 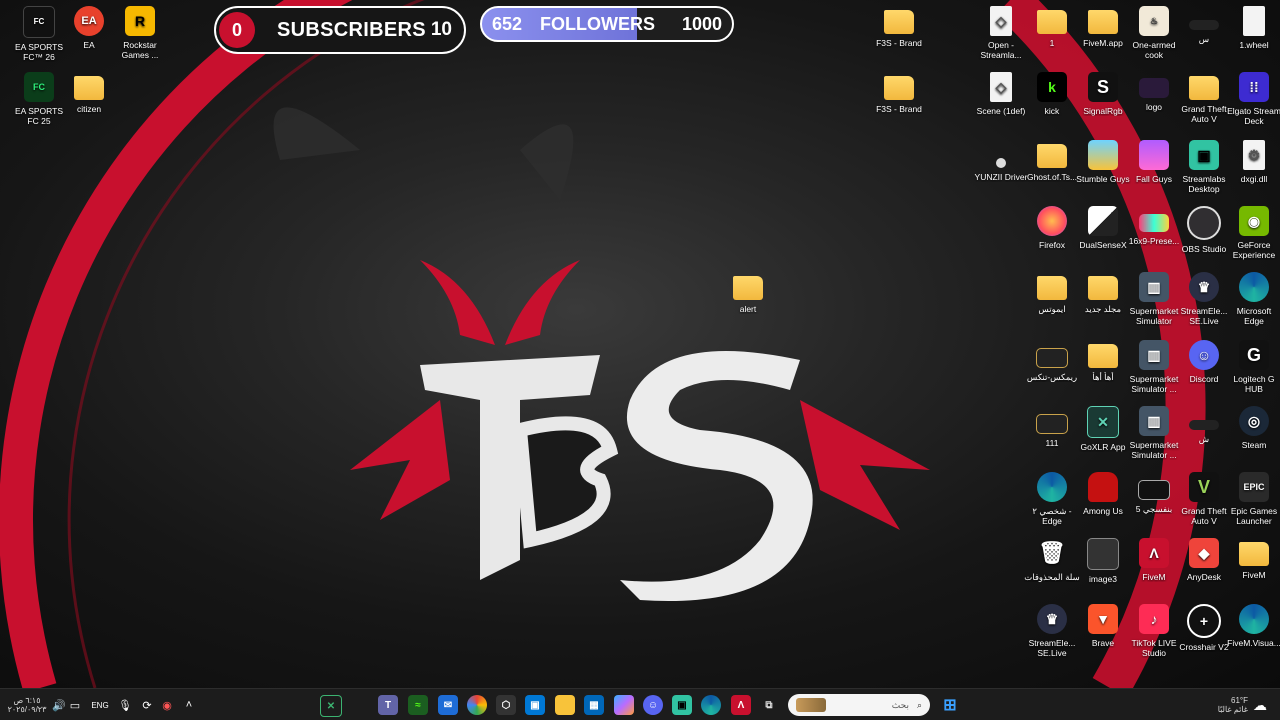 What do you see at coordinates (1103, 494) in the screenshot?
I see `desktop-icon-among-us: Among Us` at bounding box center [1103, 494].